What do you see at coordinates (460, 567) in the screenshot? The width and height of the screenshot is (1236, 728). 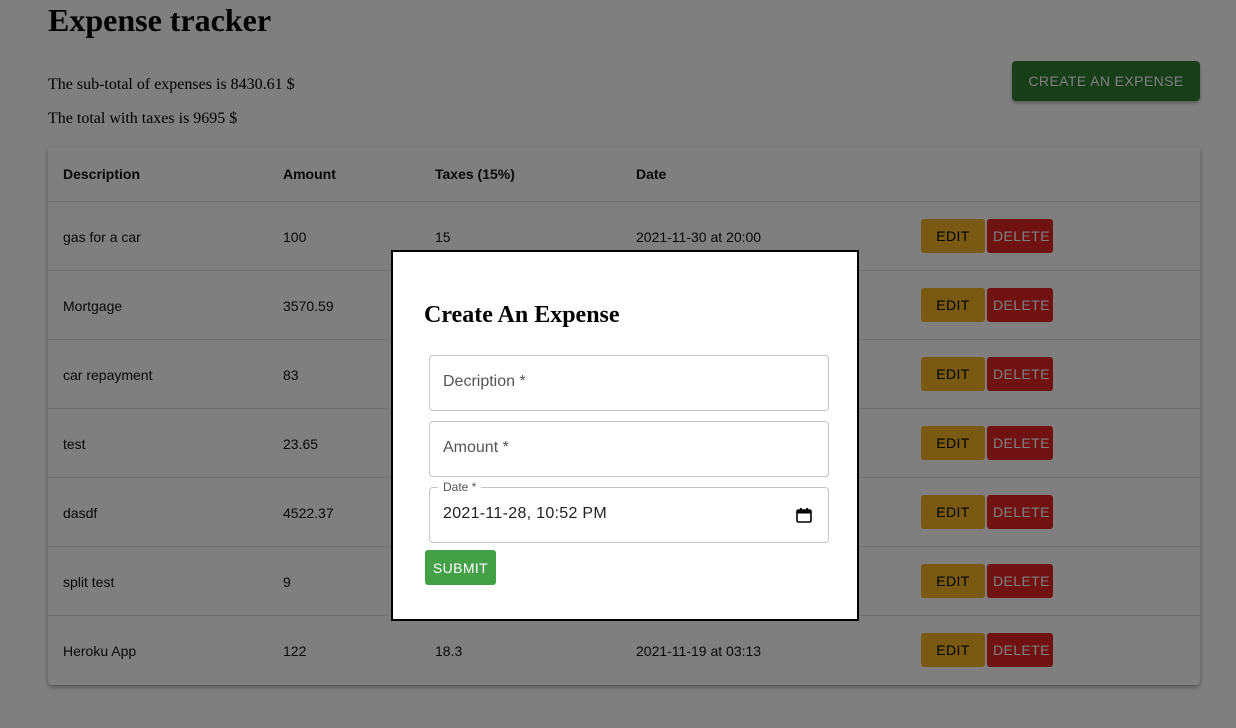 I see `submit-button: SUBMIT` at bounding box center [460, 567].